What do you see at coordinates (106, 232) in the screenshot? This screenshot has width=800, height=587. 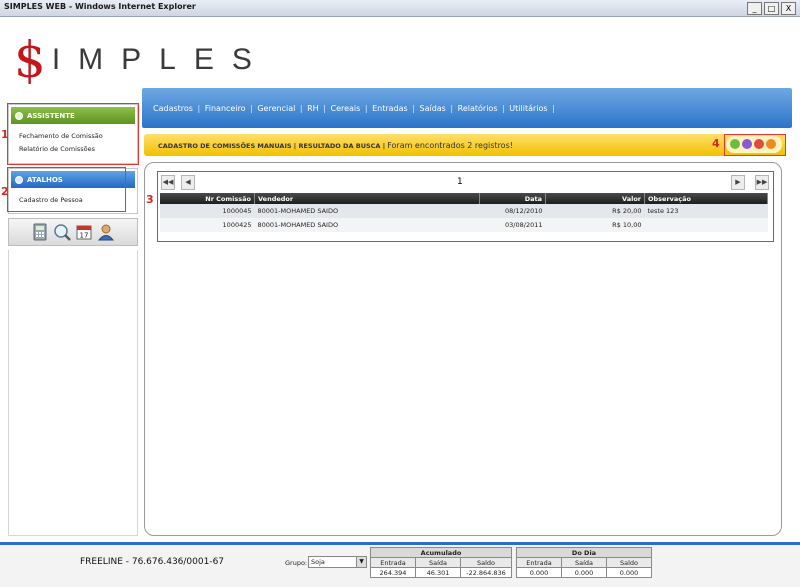 I see `user-icon` at bounding box center [106, 232].